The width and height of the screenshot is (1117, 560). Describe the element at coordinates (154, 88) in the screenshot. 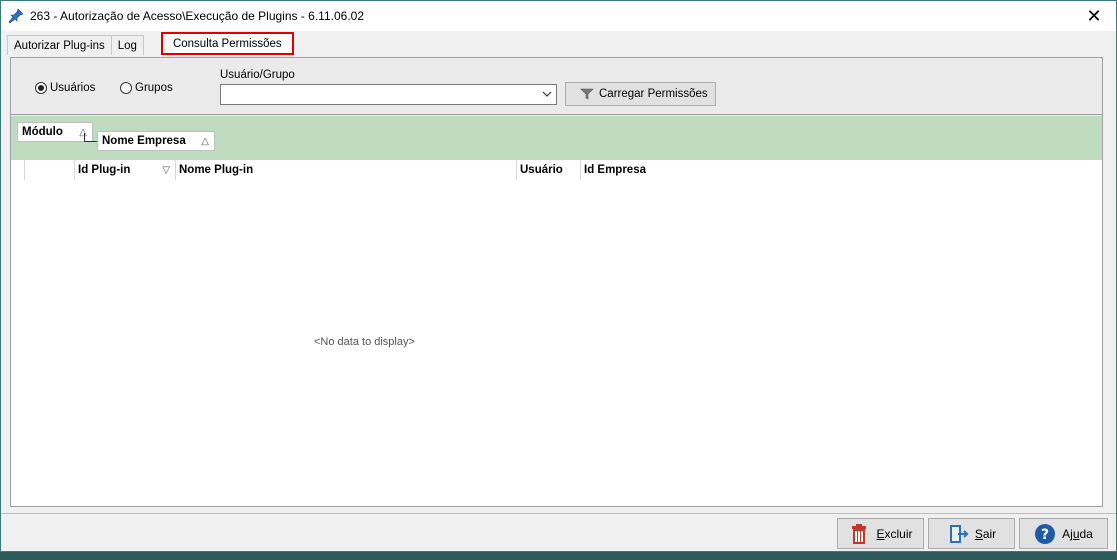

I see `radio-grupos-label: Grupos` at that location.